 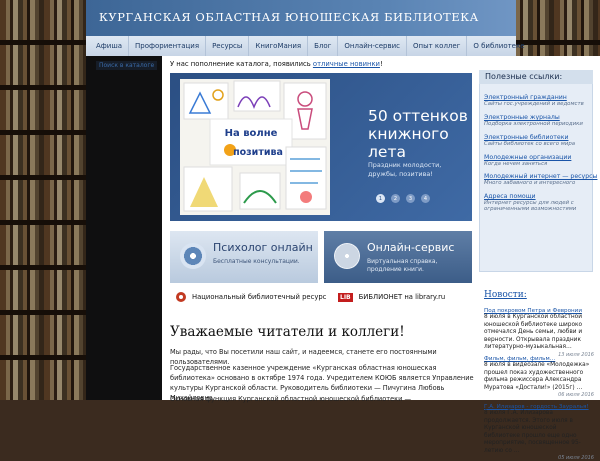 I want to click on national-library-icon, so click(x=181, y=297).